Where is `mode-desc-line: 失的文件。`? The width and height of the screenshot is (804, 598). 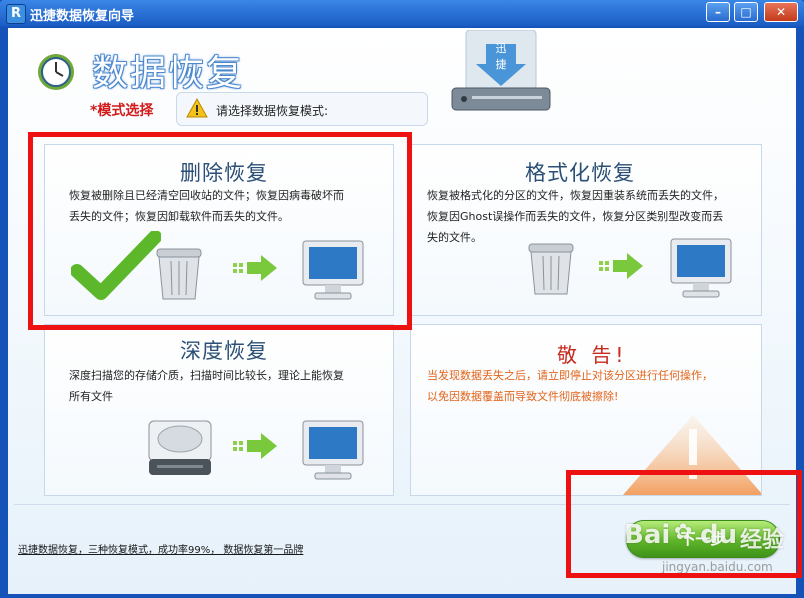 mode-desc-line: 失的文件。 is located at coordinates (454, 237).